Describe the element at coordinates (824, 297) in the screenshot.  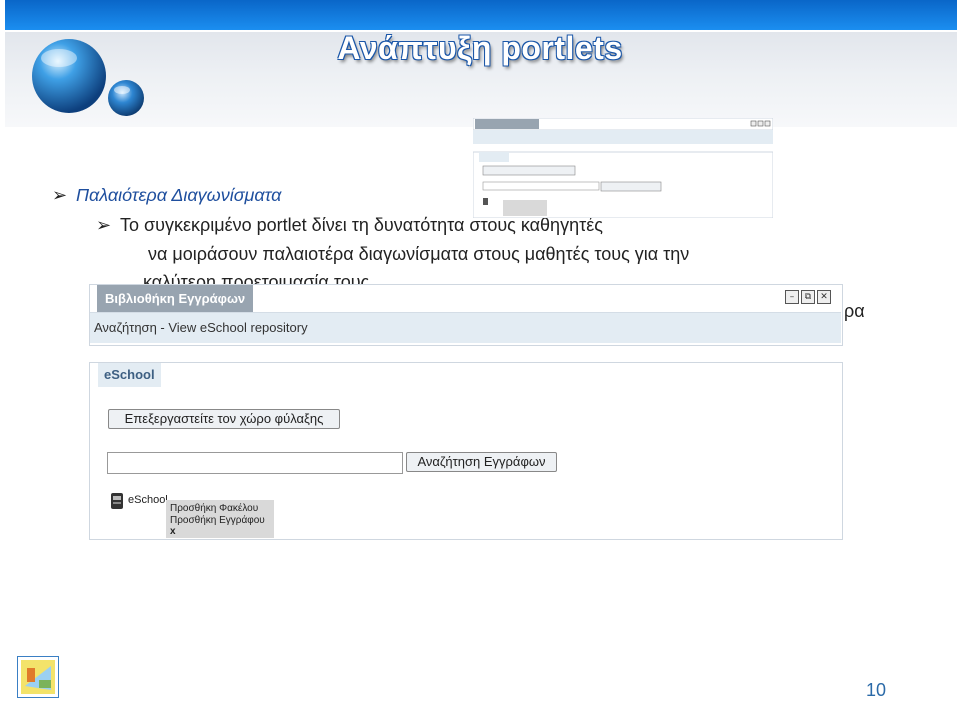
I see `close-button: ✕` at that location.